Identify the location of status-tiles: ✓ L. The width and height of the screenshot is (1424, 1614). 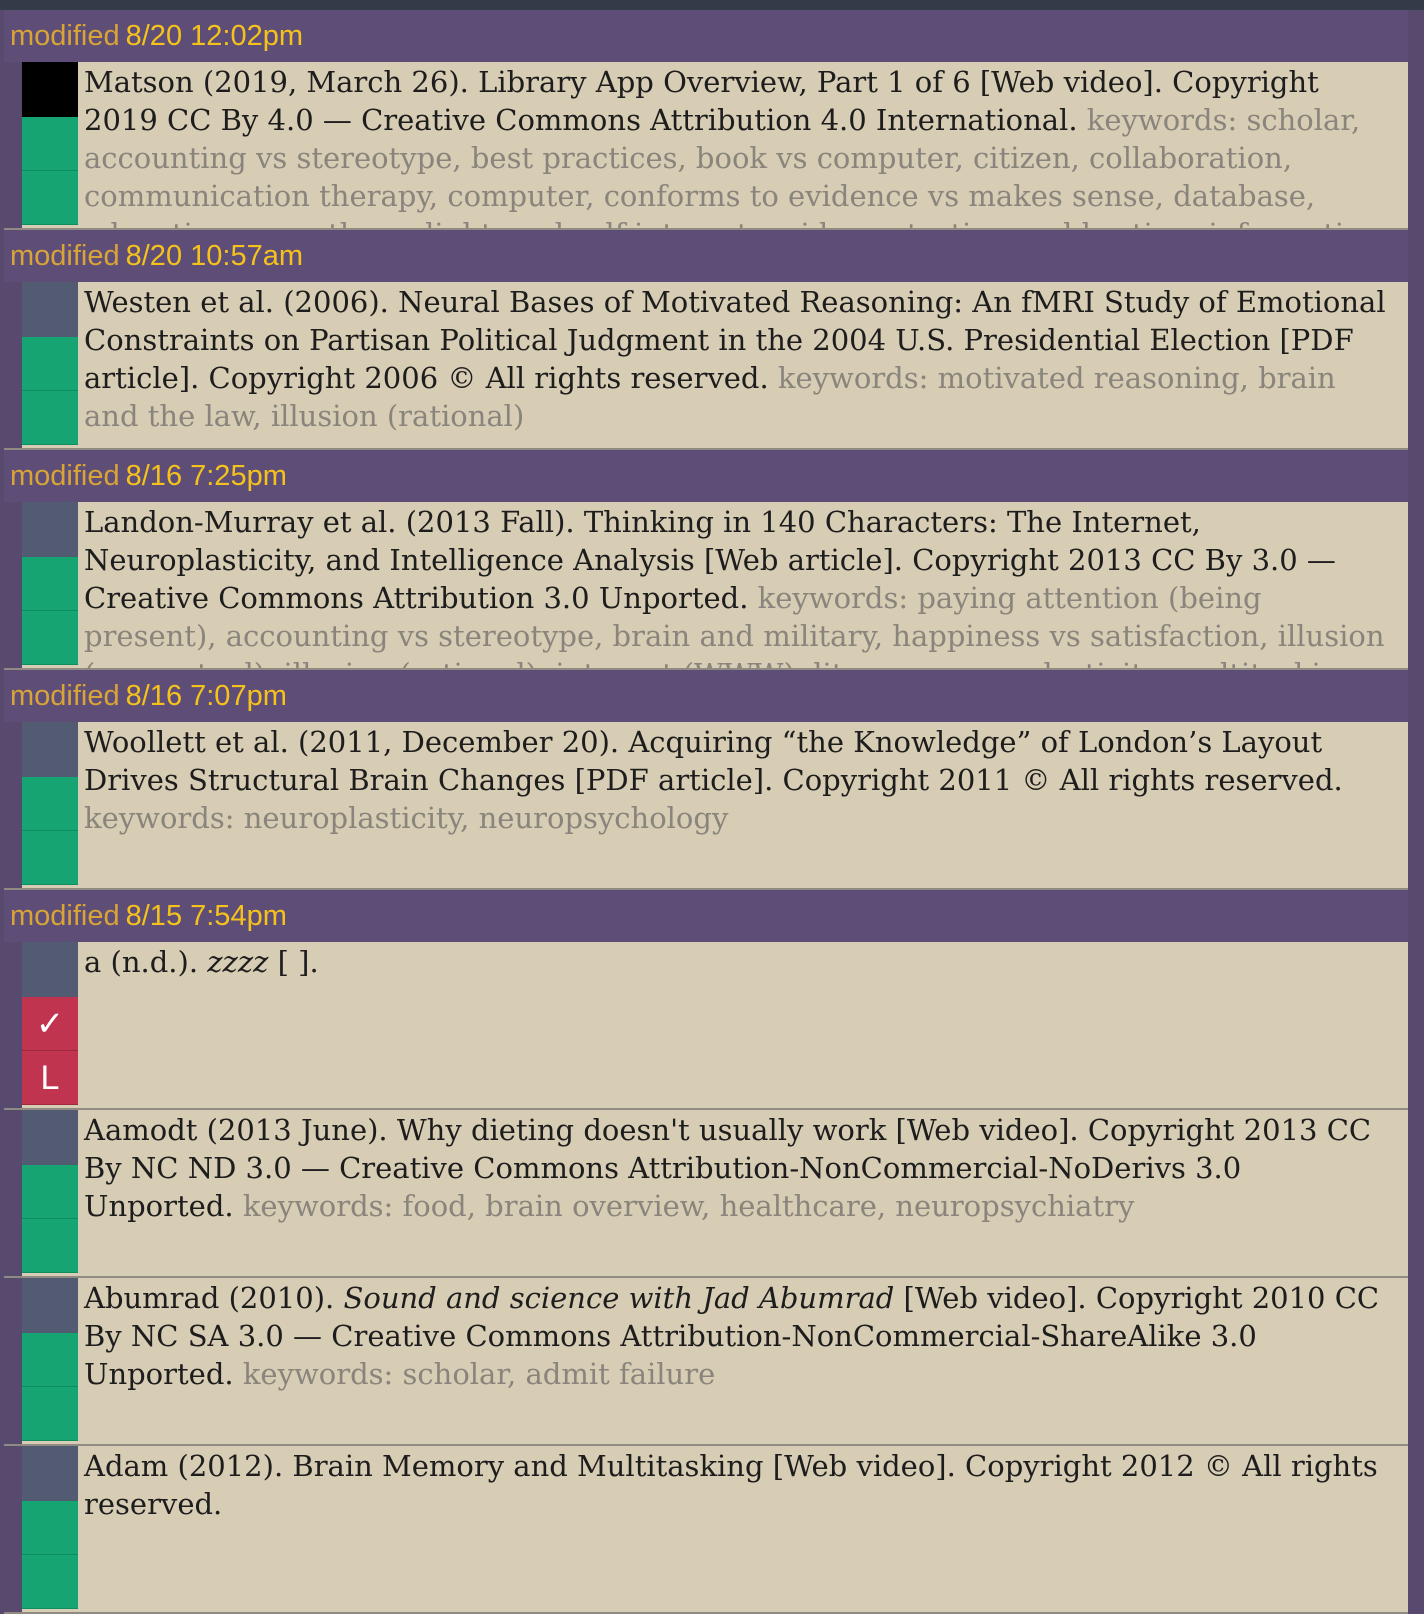
(50, 1023).